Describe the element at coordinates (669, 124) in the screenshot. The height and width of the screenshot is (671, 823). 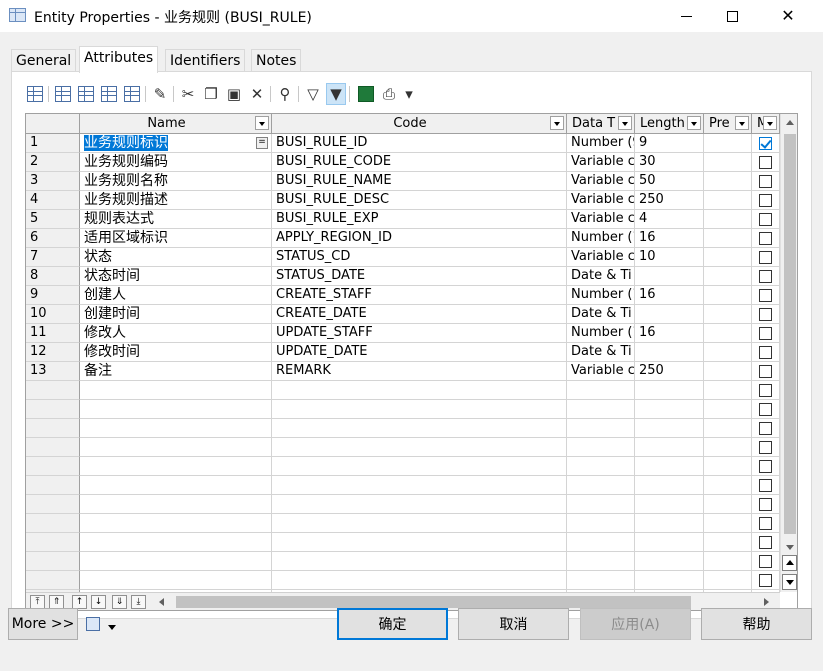
I see `column-header-length: Length` at that location.